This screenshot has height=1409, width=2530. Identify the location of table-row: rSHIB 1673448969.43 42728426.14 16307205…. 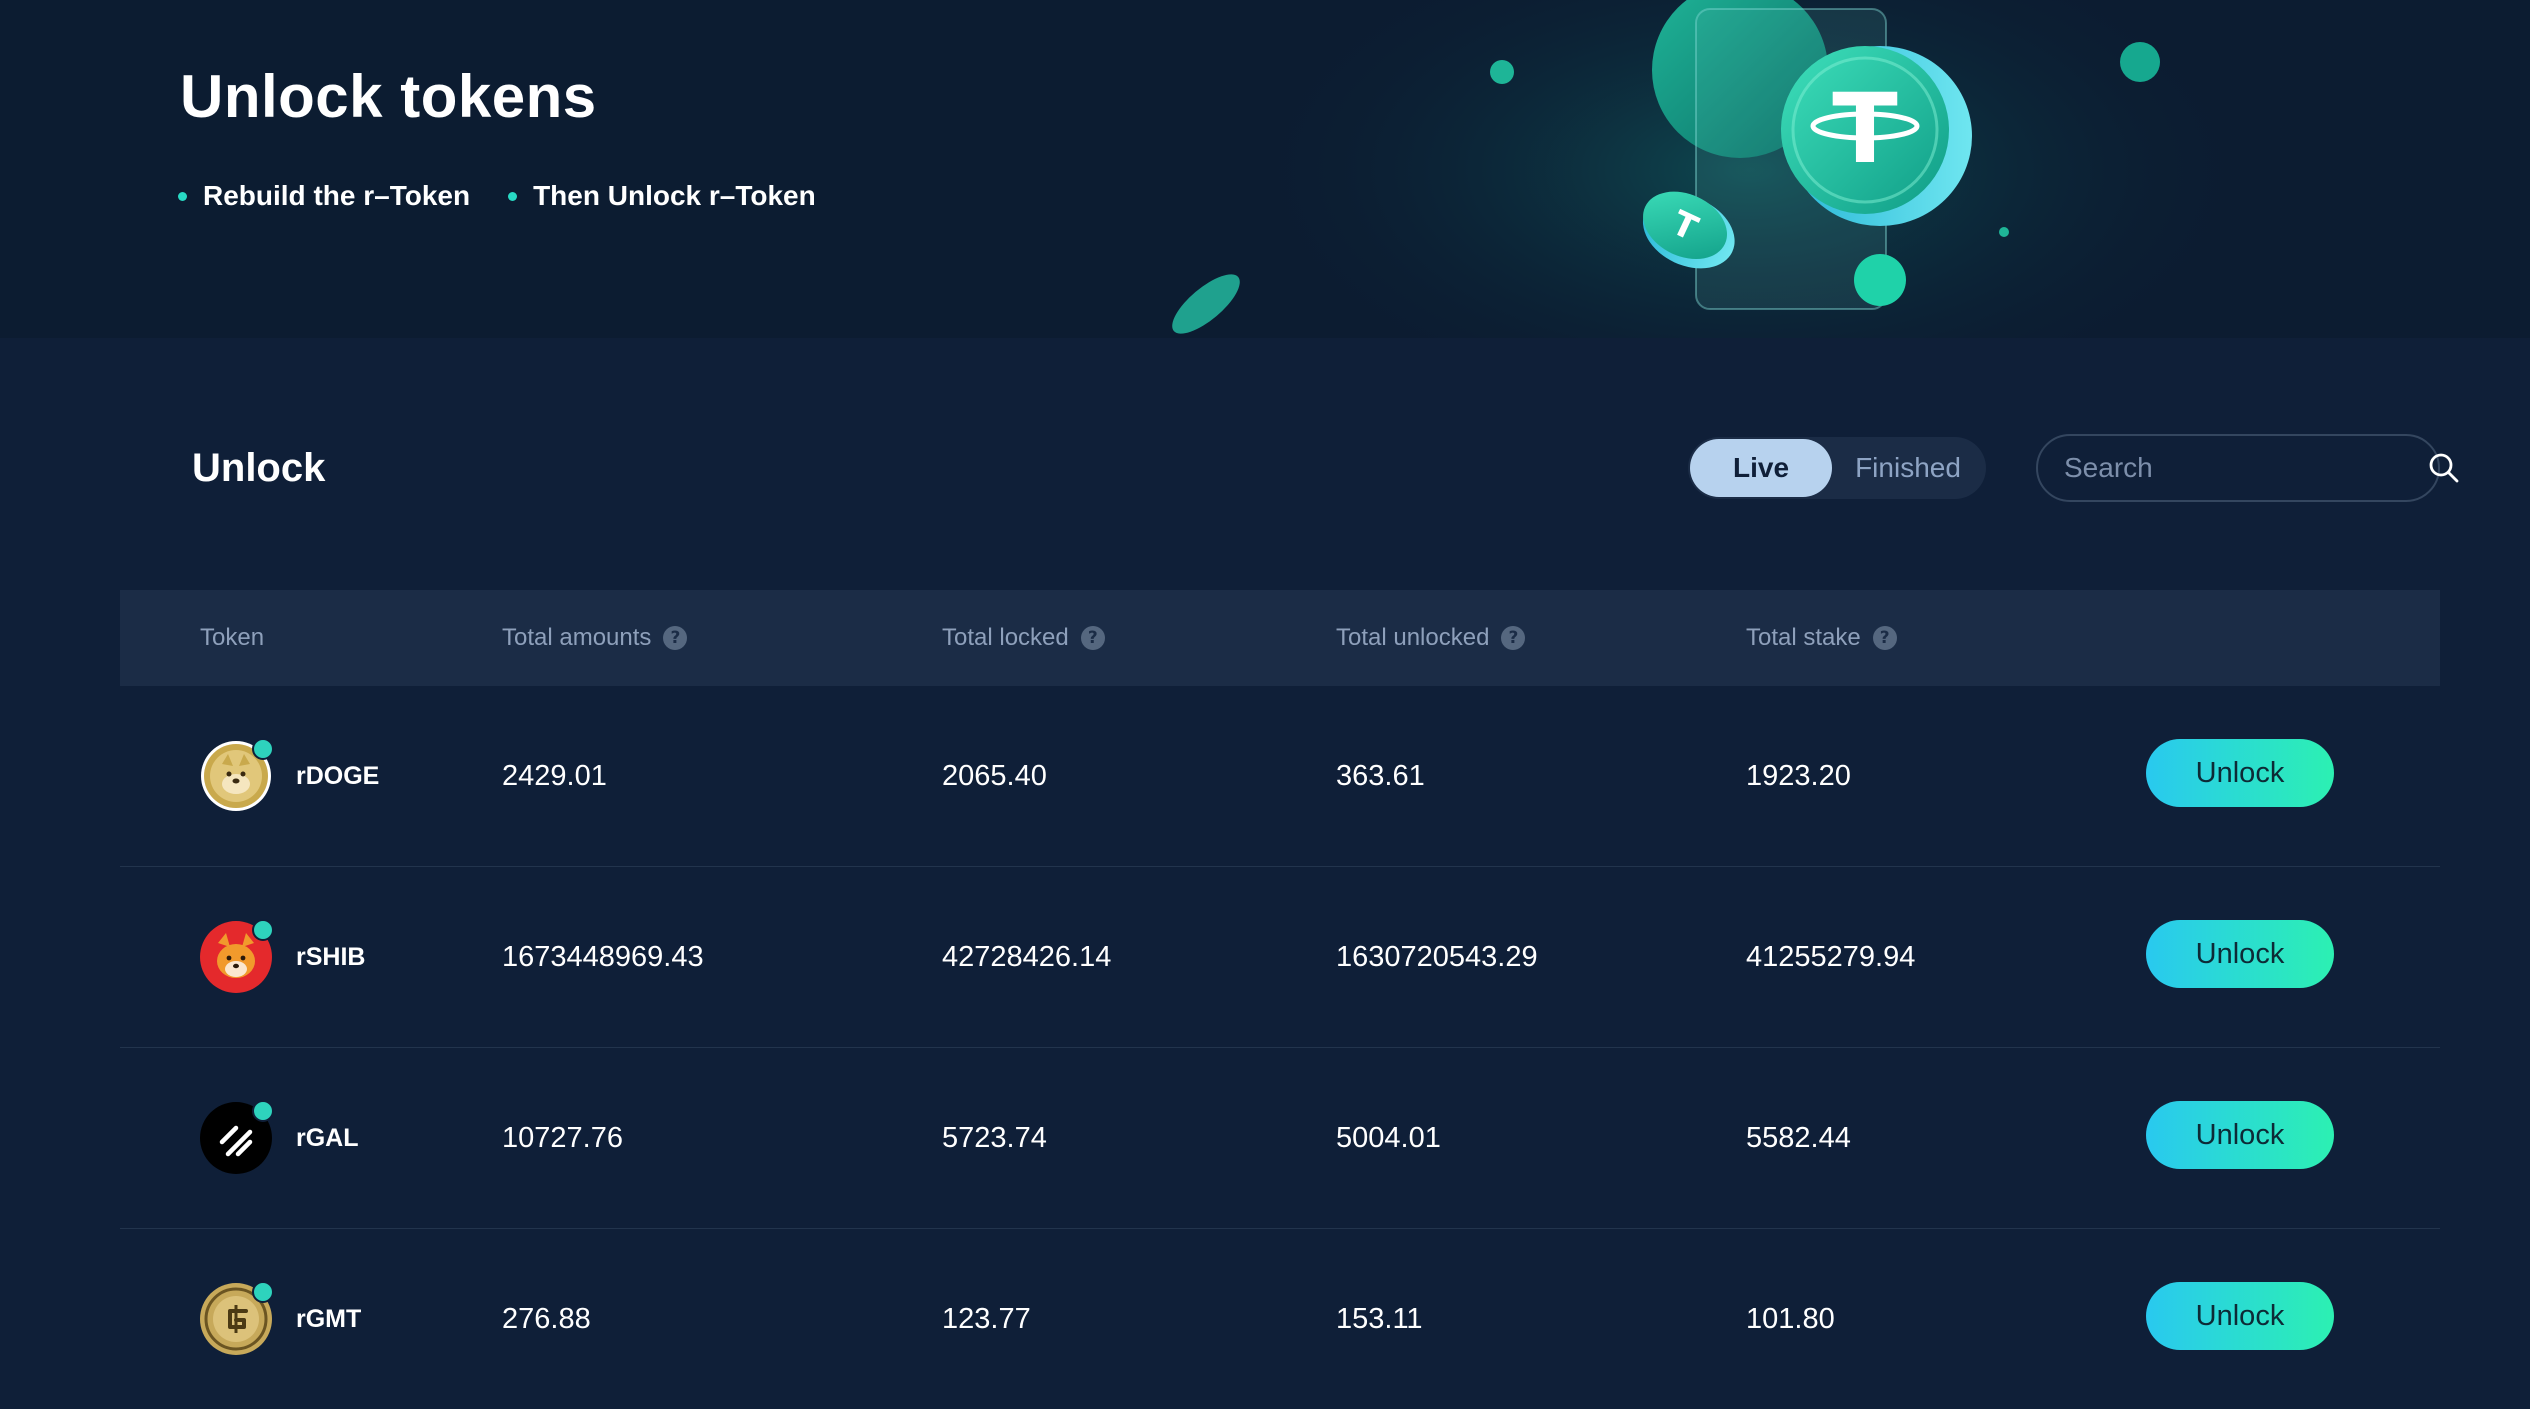
(1280, 957).